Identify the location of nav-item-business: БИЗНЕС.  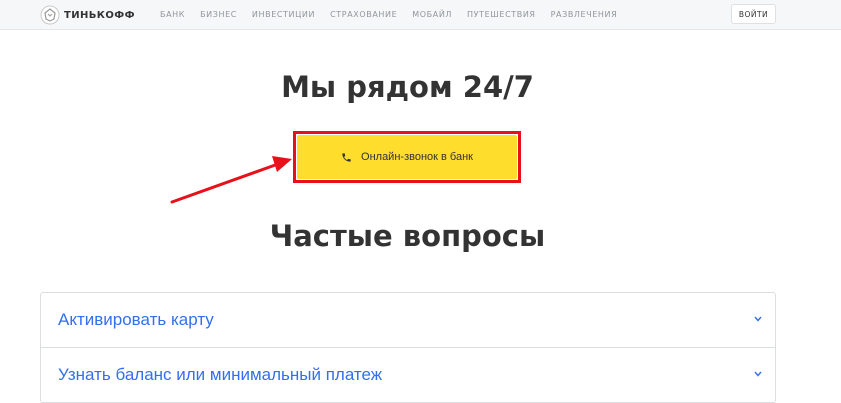
(218, 14).